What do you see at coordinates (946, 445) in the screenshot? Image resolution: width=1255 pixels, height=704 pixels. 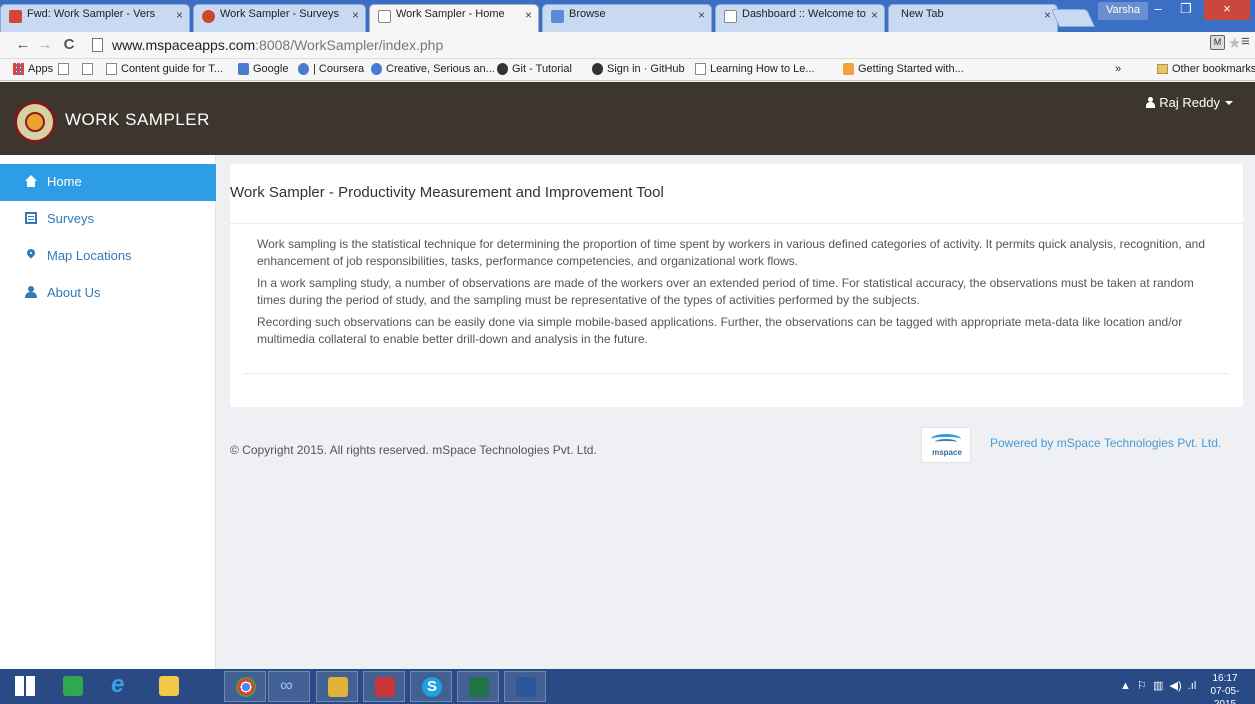 I see `mspace-logo: mspace` at bounding box center [946, 445].